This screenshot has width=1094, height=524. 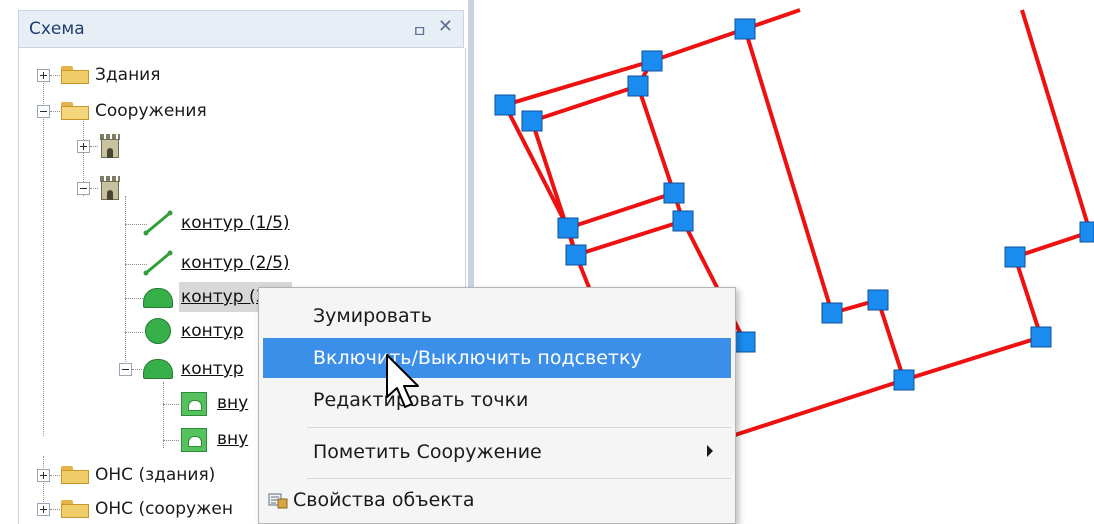 I want to click on tree-label: Здания, so click(x=128, y=75).